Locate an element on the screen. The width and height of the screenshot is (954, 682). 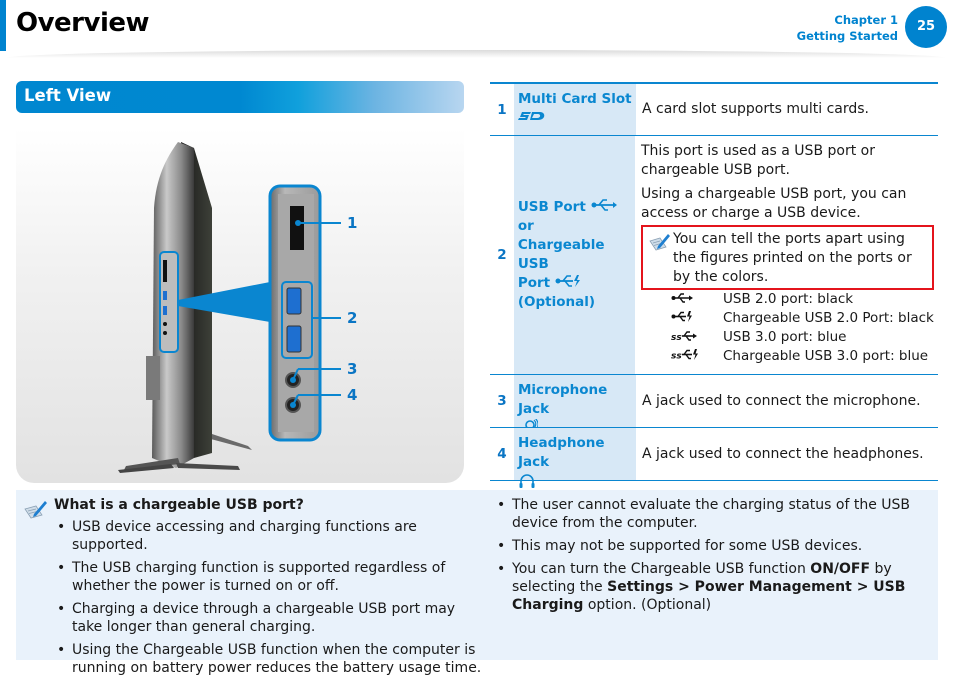
legend-item: USB 2.0 port: black is located at coordinates (802, 299).